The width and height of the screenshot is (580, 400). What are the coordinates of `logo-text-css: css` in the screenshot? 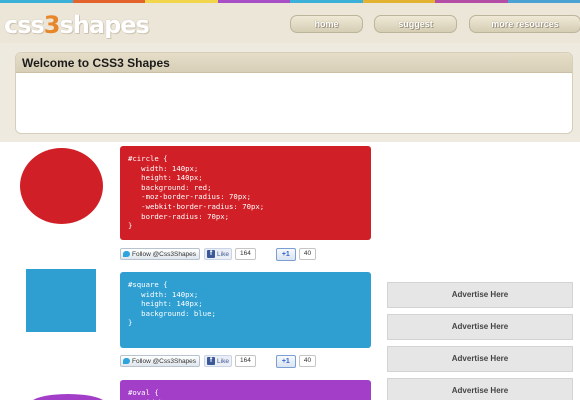 It's located at (24, 25).